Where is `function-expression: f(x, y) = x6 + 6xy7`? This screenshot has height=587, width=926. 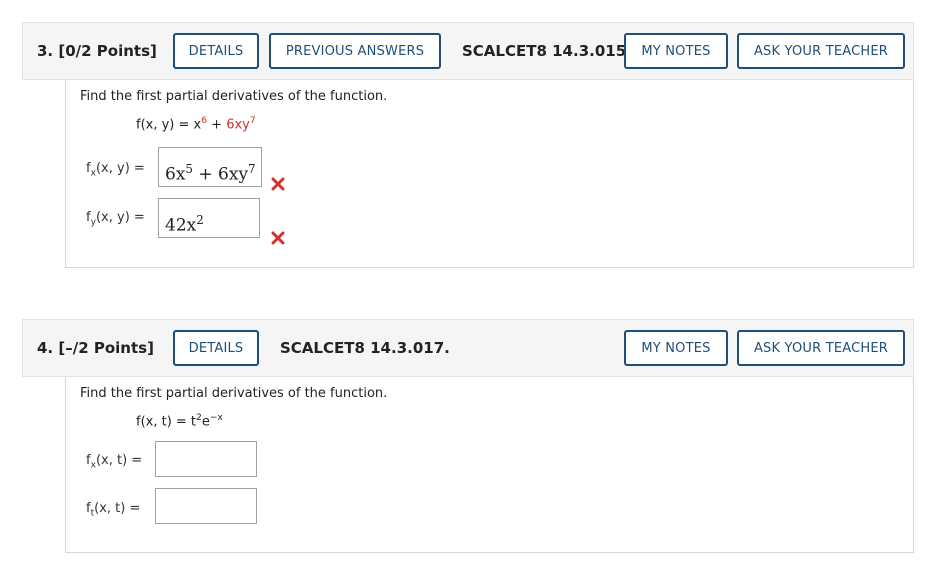 function-expression: f(x, y) = x6 + 6xy7 is located at coordinates (196, 124).